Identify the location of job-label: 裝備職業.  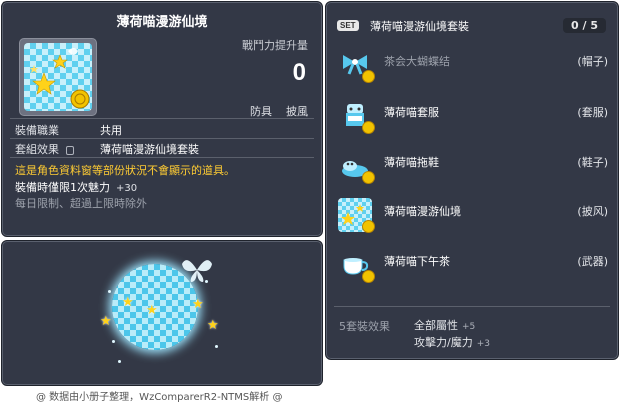
(37, 130).